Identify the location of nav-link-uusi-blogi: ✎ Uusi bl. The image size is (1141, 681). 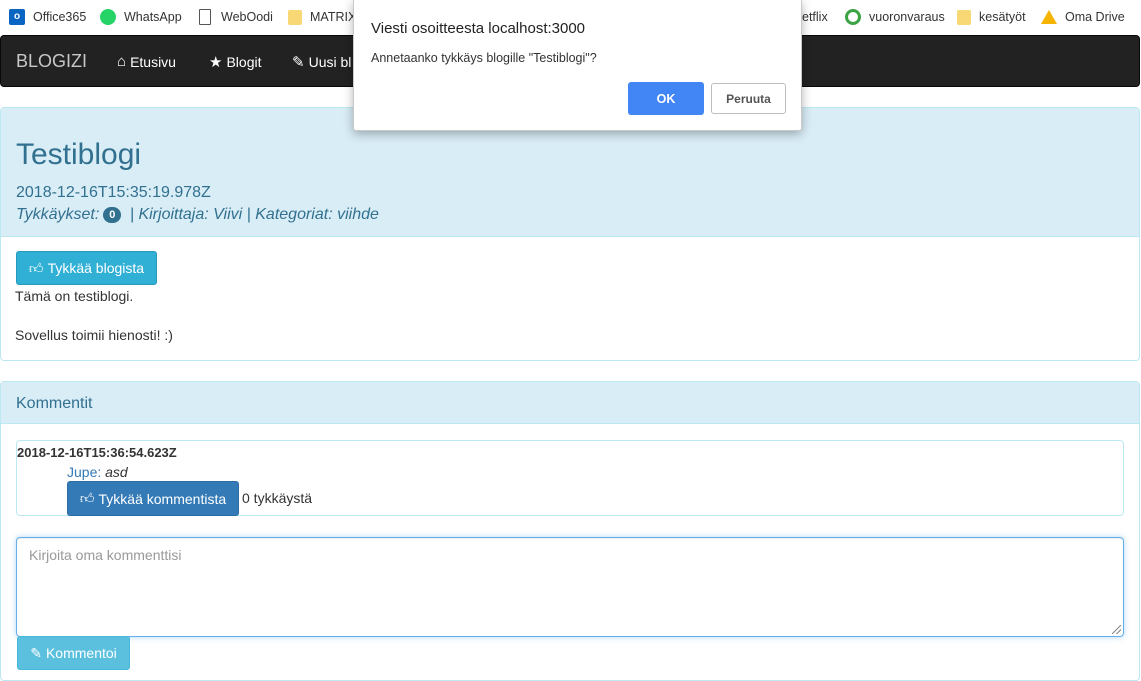
(321, 62).